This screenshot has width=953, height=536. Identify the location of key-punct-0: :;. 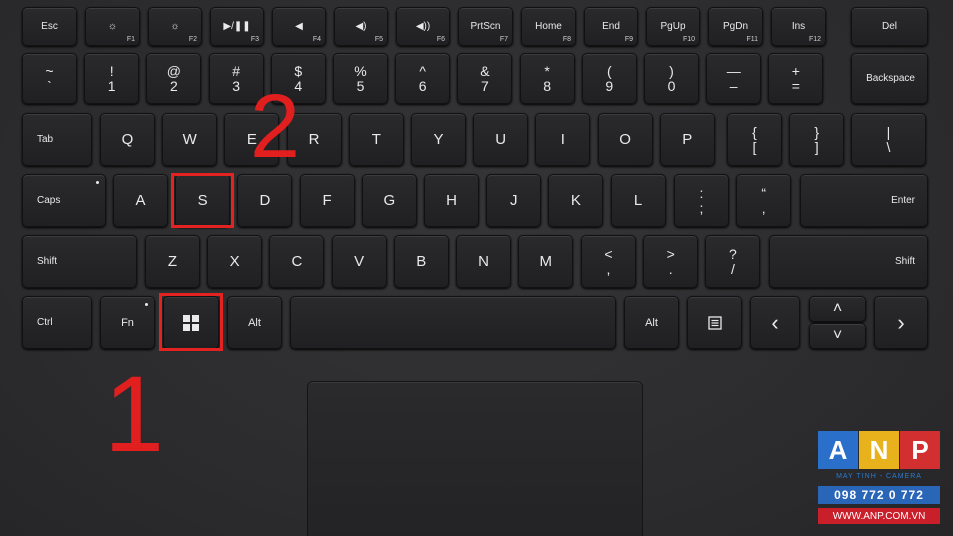
(701, 200).